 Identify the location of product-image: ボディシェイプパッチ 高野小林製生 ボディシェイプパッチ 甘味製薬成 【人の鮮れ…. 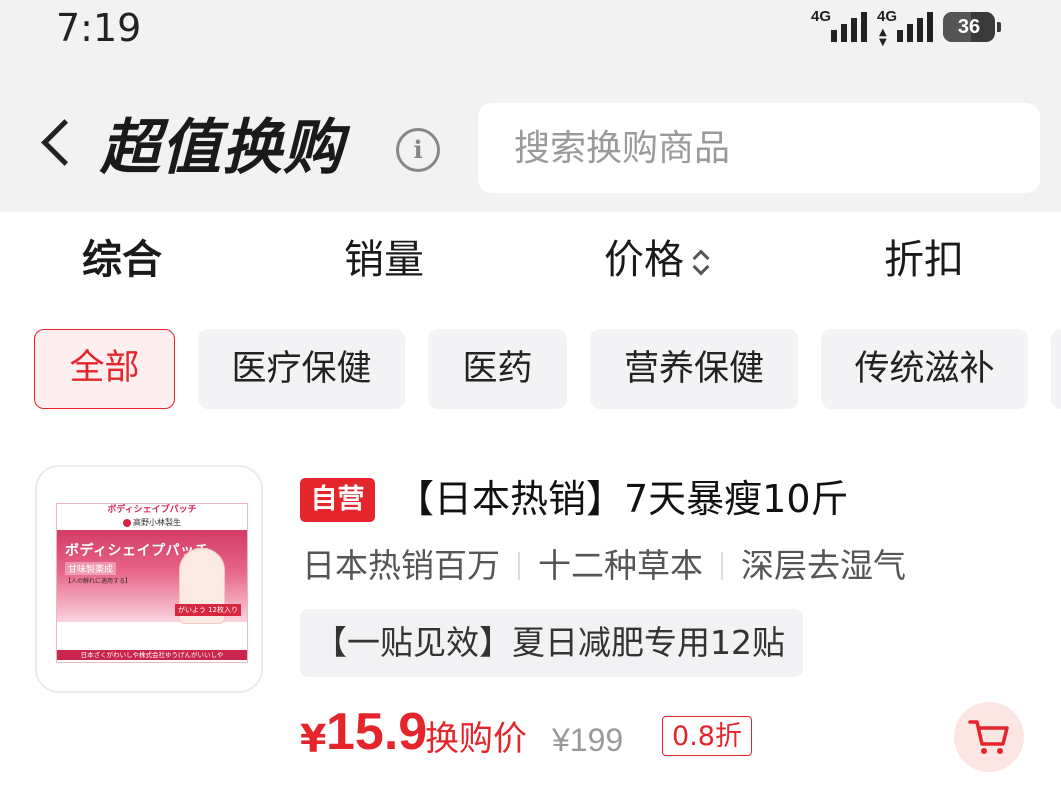
(149, 579).